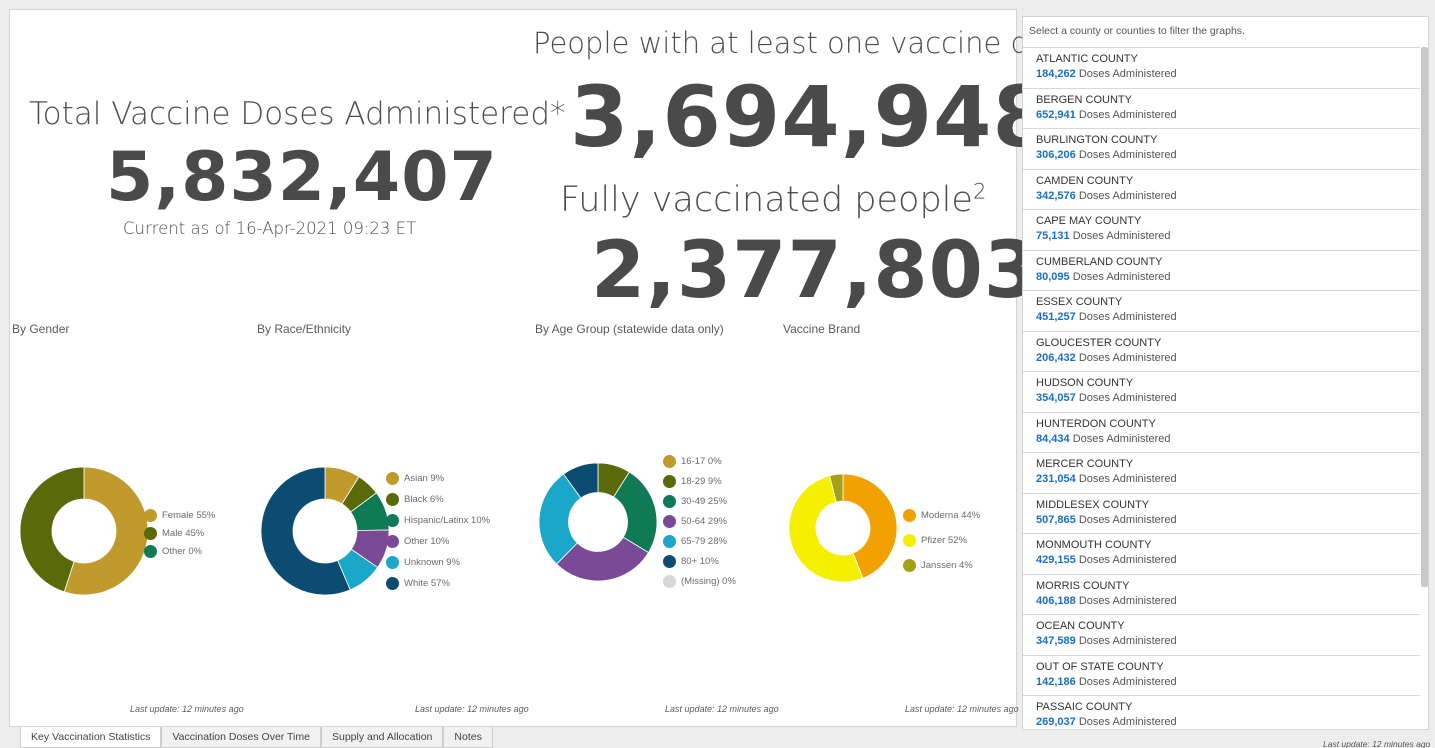  What do you see at coordinates (1056, 641) in the screenshot?
I see `county-doses-value: 347,589` at bounding box center [1056, 641].